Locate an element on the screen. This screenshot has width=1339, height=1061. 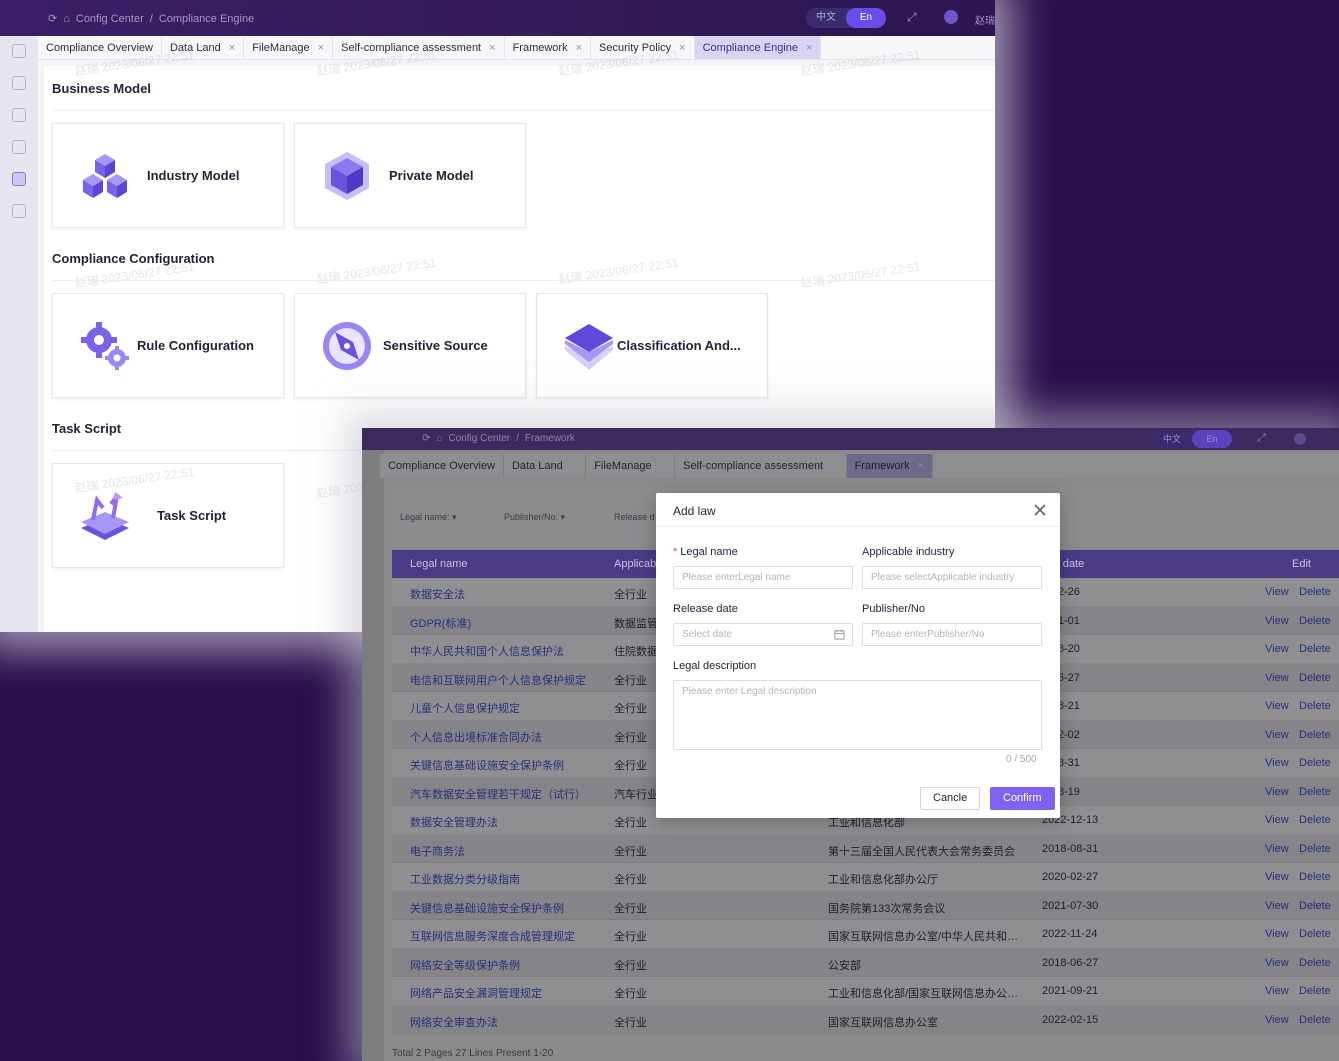
legal-name-cell: 个人信息出境标准合同办法 is located at coordinates (505, 737).